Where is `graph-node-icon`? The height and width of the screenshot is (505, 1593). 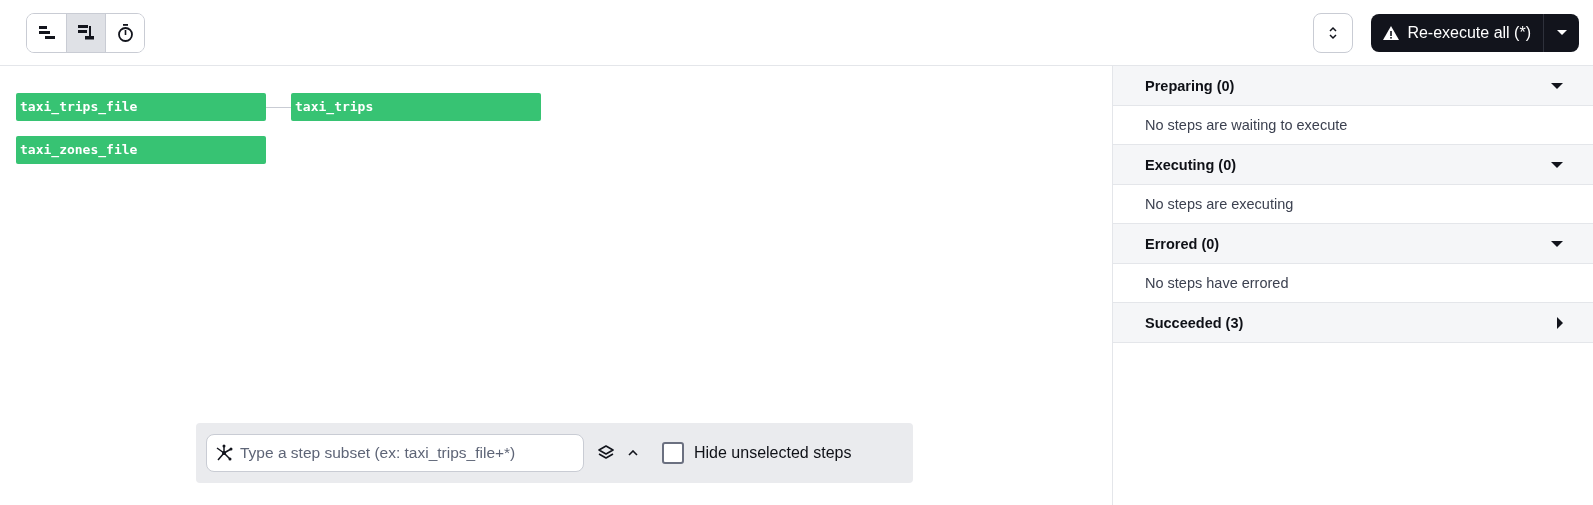
graph-node-icon is located at coordinates (224, 453).